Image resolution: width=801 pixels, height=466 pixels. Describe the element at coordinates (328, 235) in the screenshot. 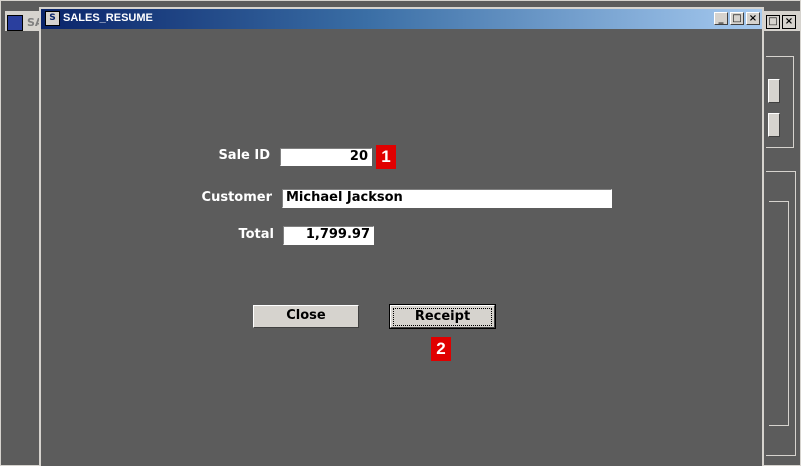

I see `total-field: 1,799.97` at that location.